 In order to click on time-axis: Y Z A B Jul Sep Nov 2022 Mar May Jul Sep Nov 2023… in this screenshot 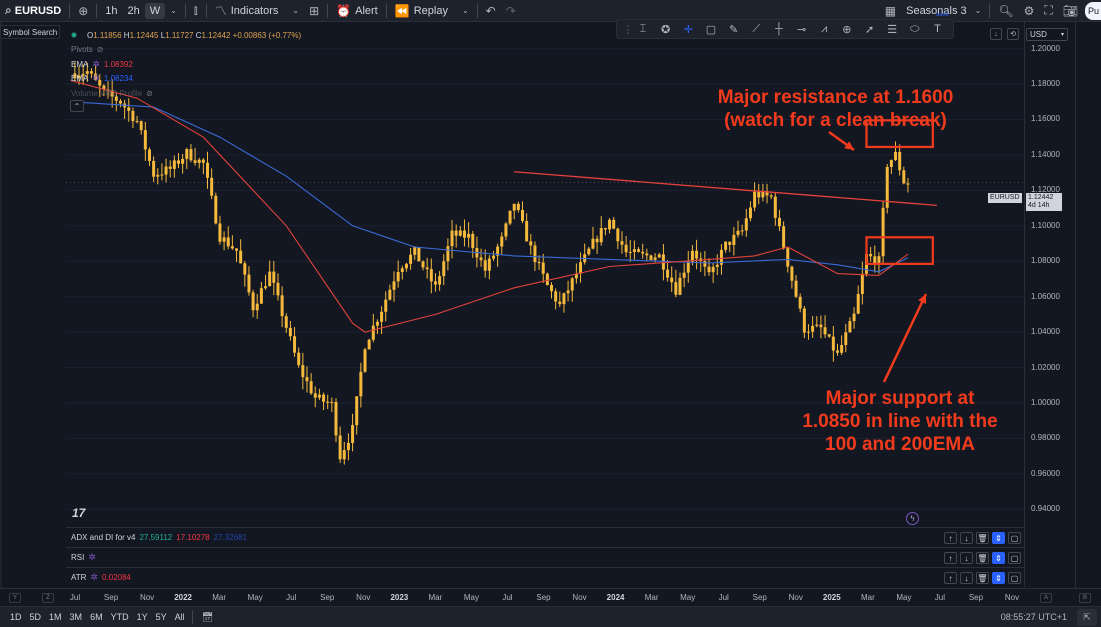, I will do `click(550, 596)`.